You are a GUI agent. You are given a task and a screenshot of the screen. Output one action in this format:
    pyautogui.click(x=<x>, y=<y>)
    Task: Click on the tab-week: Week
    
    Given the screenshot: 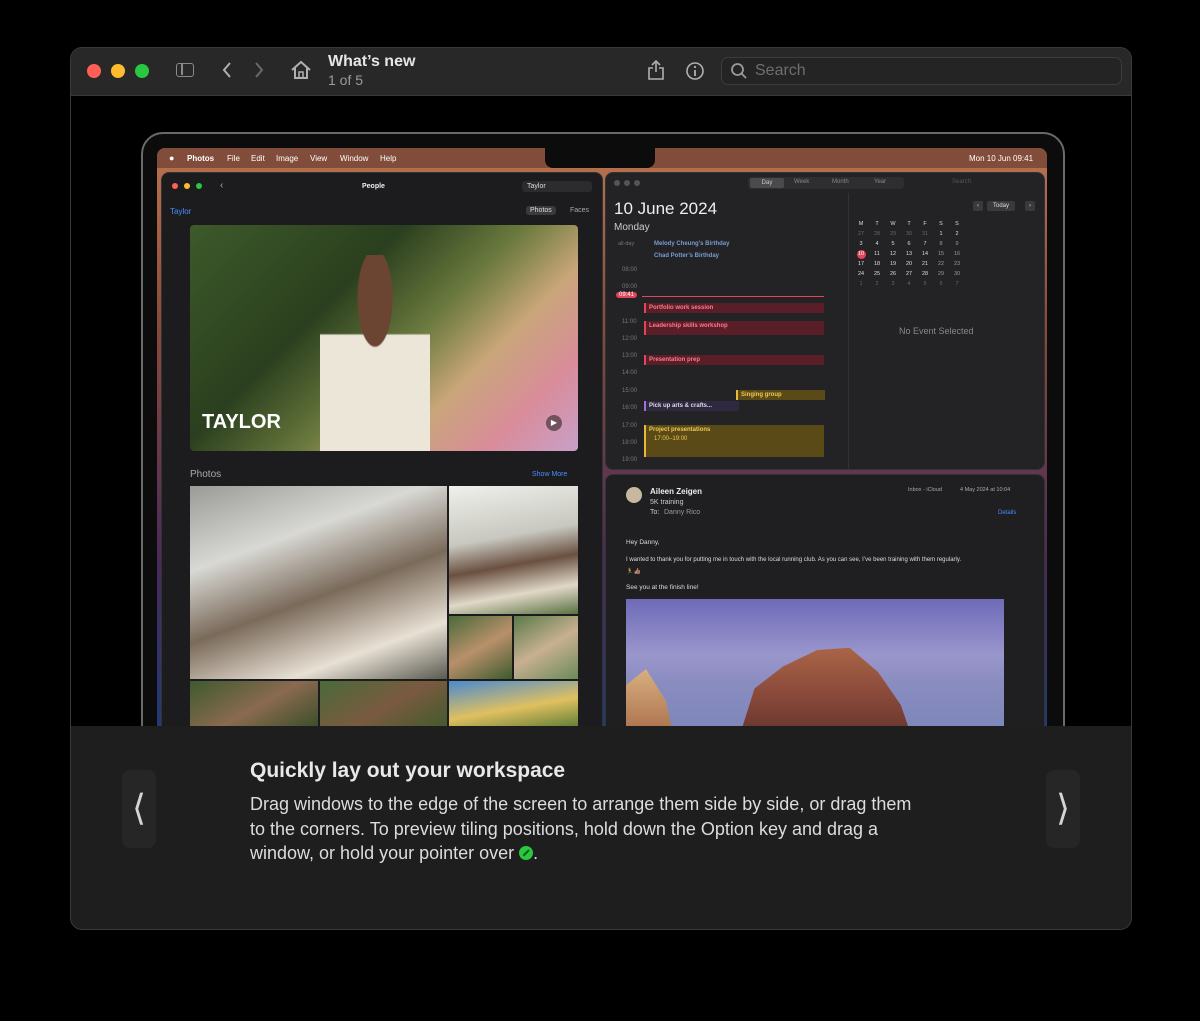 What is the action you would take?
    pyautogui.click(x=802, y=182)
    